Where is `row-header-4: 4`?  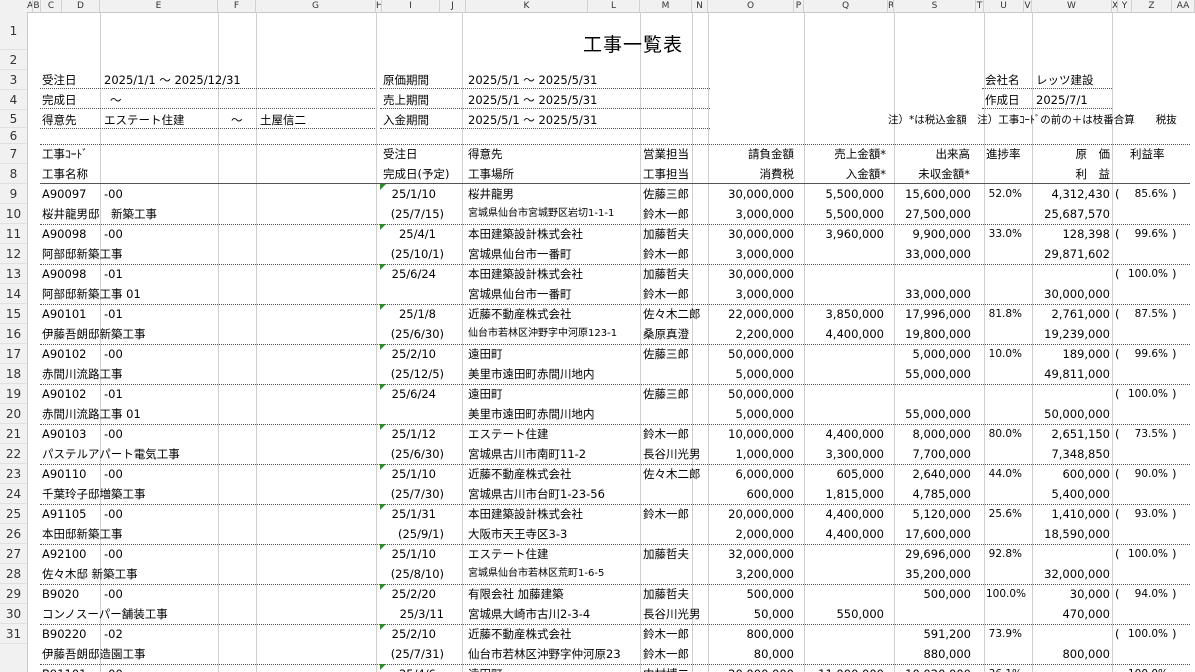
row-header-4: 4 is located at coordinates (13, 100).